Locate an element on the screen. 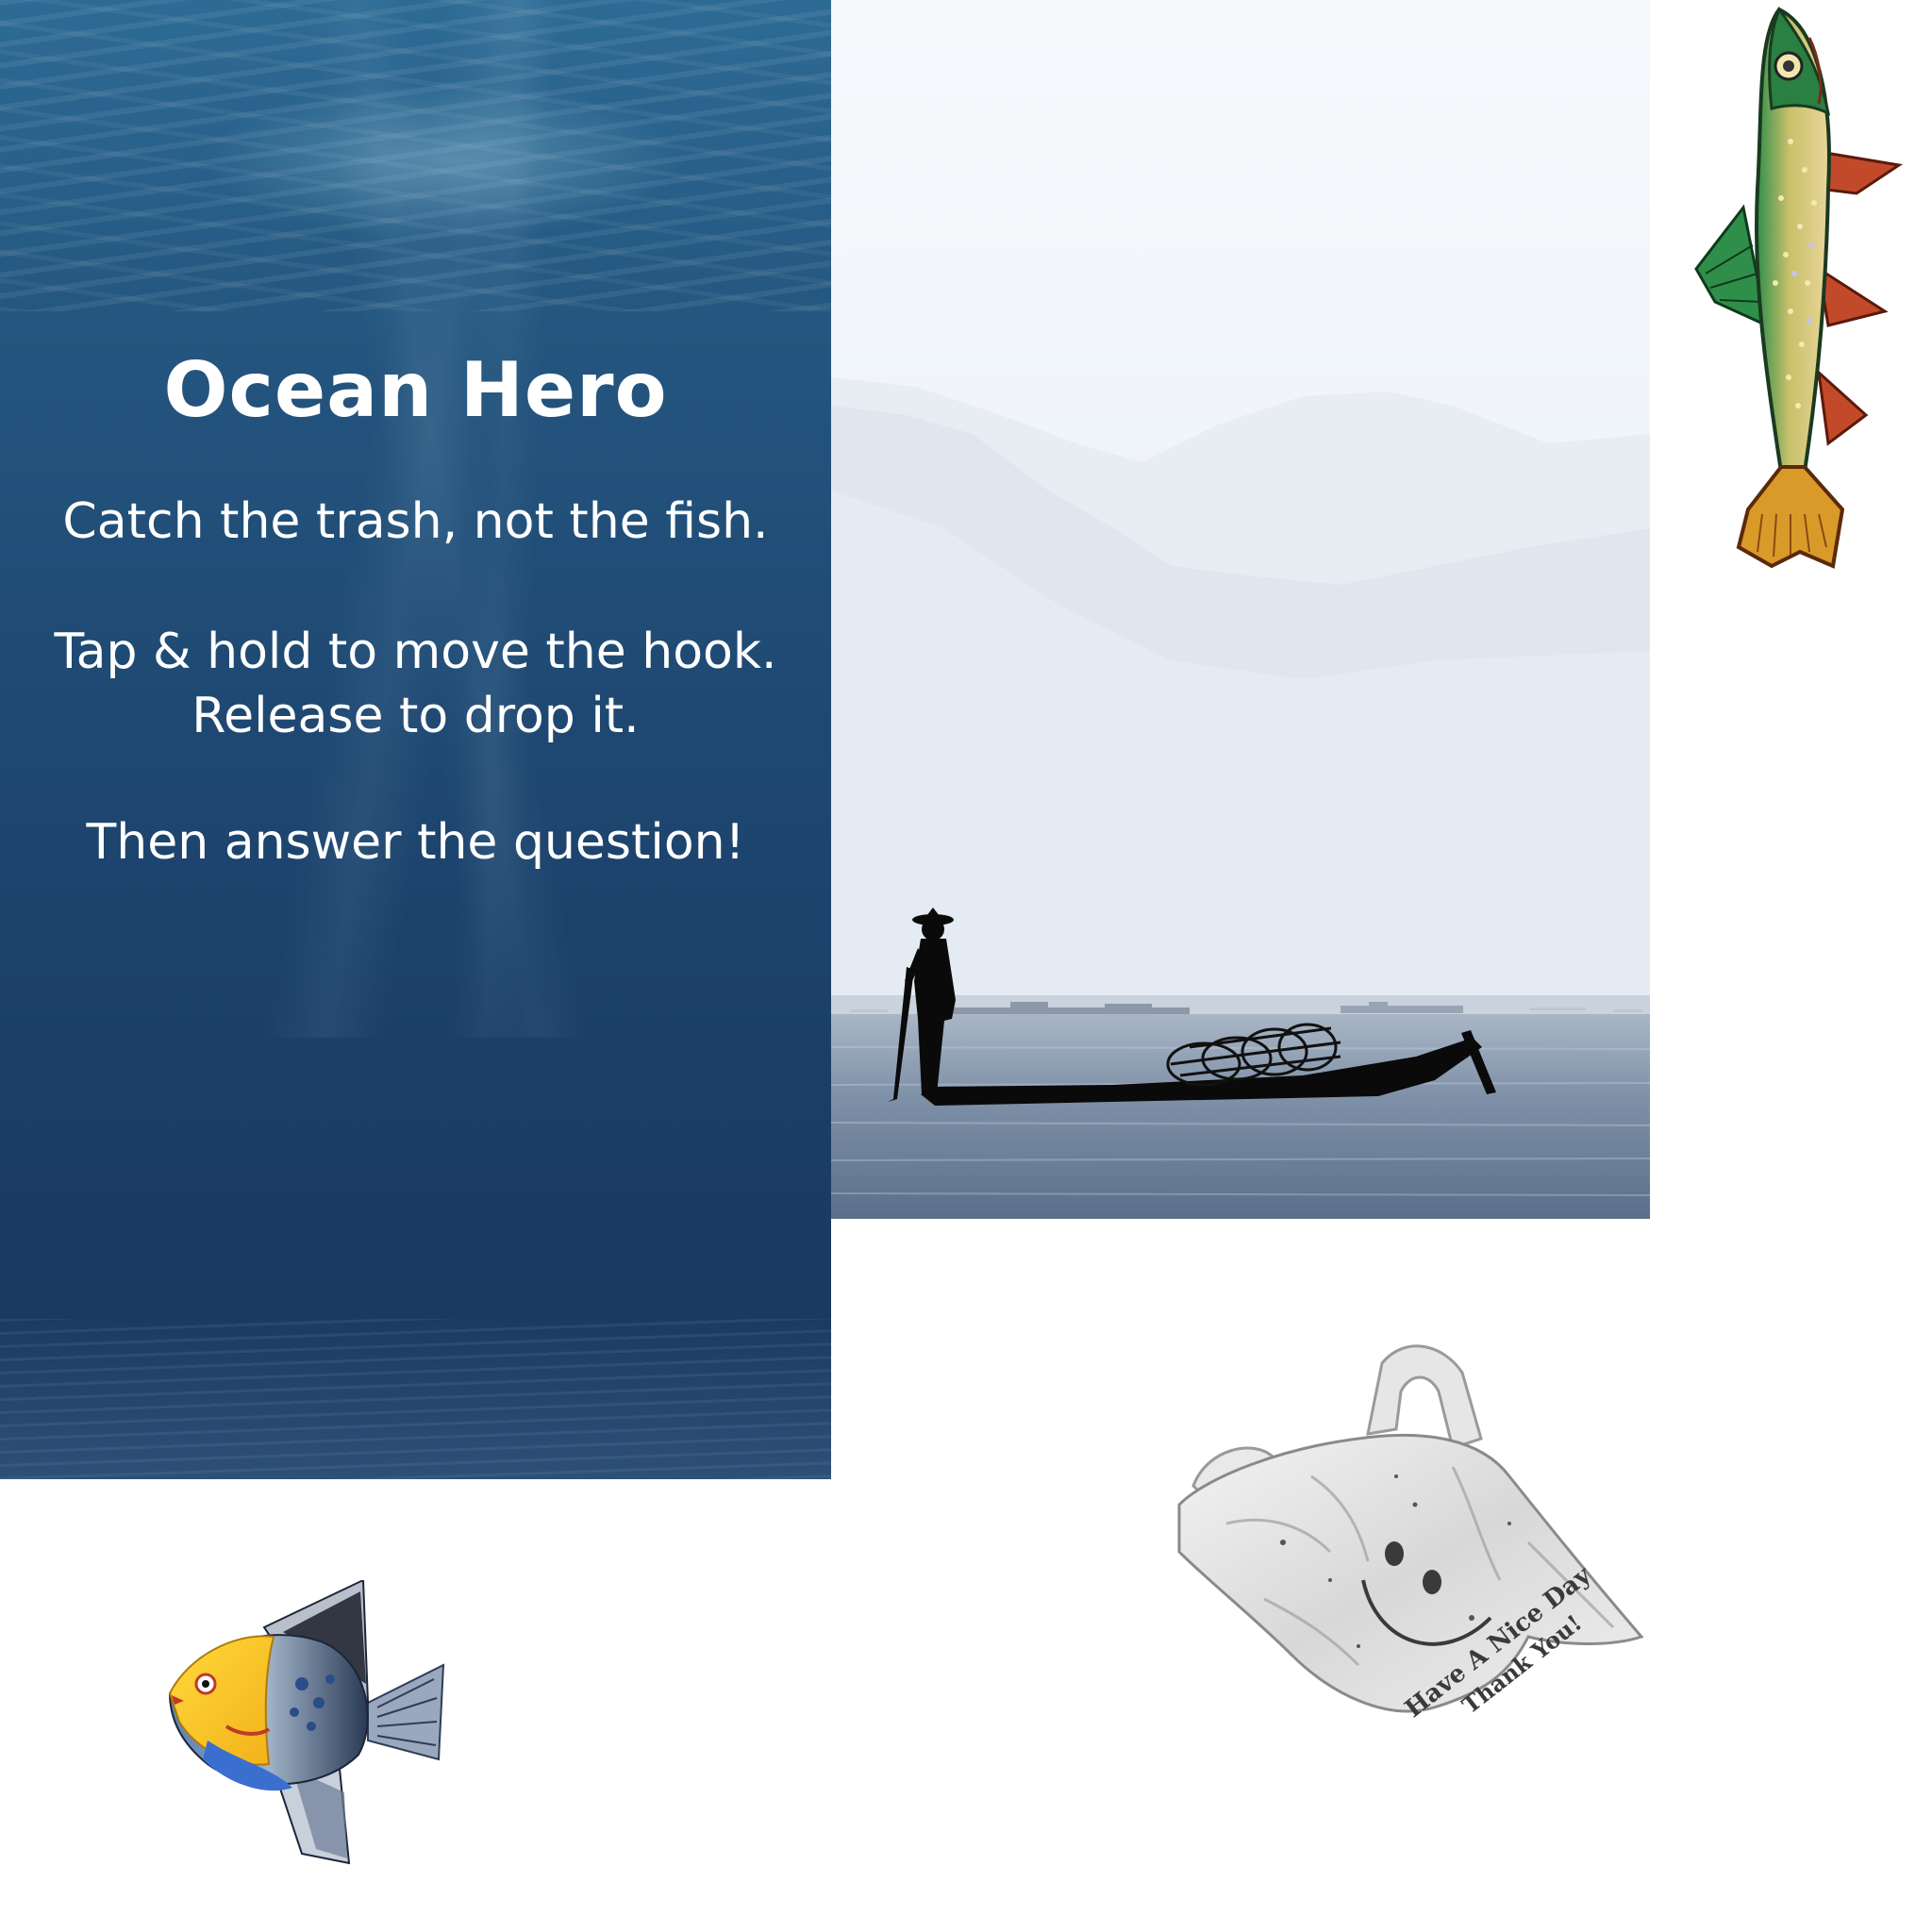  angelfish-icon is located at coordinates (306, 1721).